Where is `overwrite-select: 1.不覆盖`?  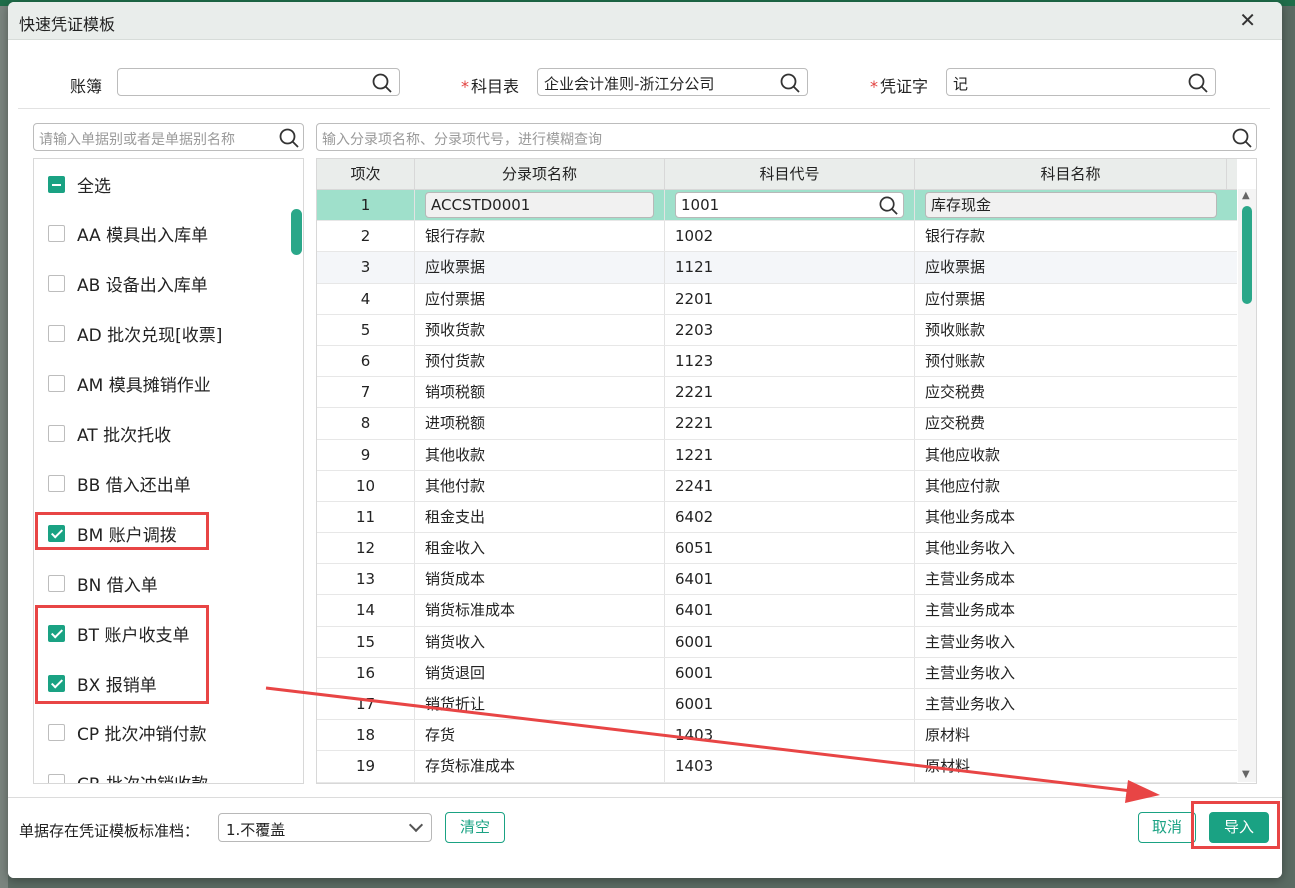
overwrite-select: 1.不覆盖 is located at coordinates (325, 827).